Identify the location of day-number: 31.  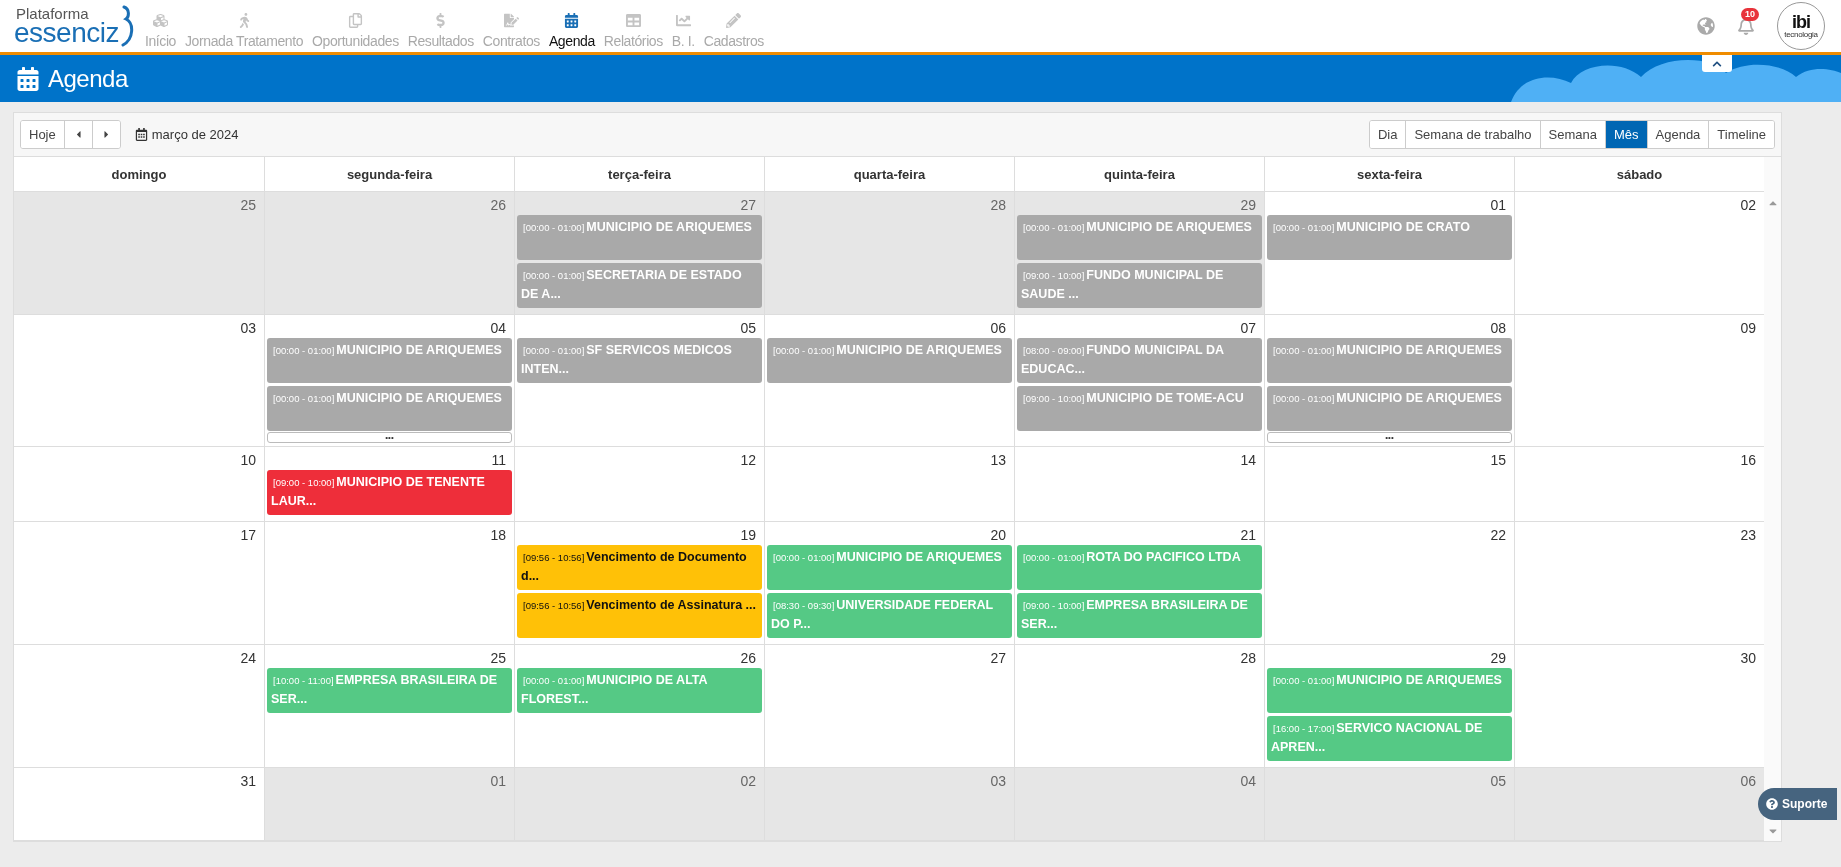
(248, 779).